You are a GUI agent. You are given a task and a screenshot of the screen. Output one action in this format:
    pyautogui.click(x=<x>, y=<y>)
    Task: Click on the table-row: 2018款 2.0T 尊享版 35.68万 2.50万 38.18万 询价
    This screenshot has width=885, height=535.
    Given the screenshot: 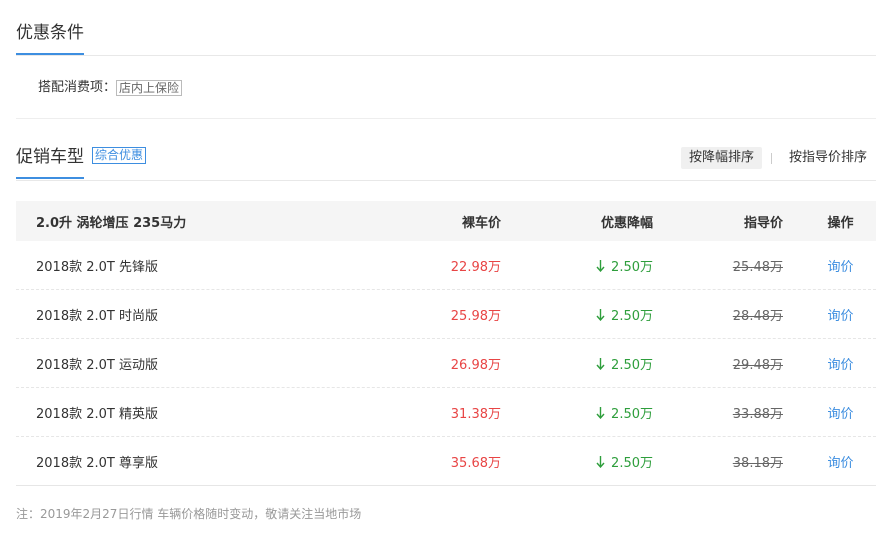 What is the action you would take?
    pyautogui.click(x=446, y=461)
    